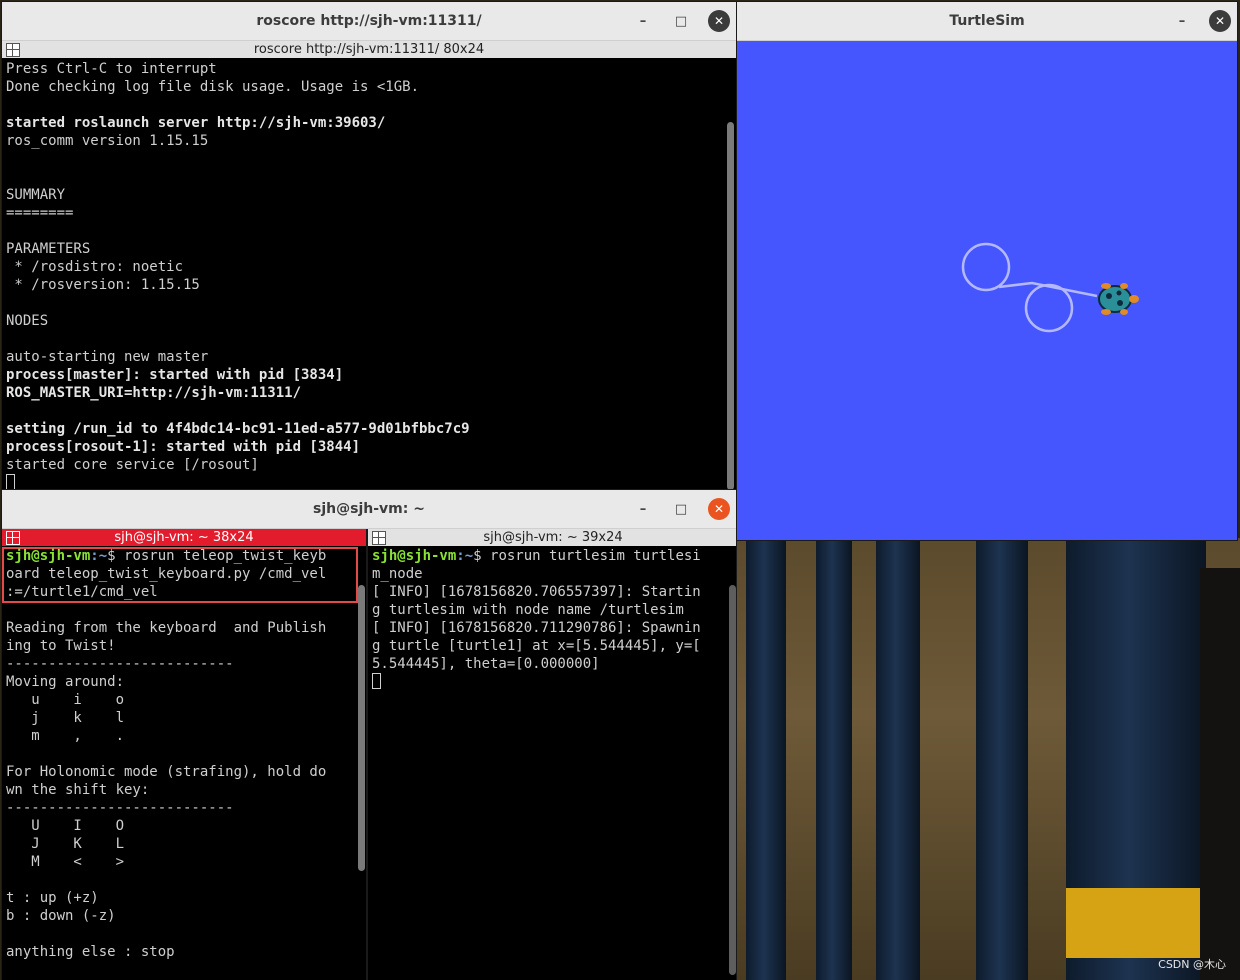  What do you see at coordinates (414, 556) in the screenshot?
I see `prompt-user: sjh@sjh-vm` at bounding box center [414, 556].